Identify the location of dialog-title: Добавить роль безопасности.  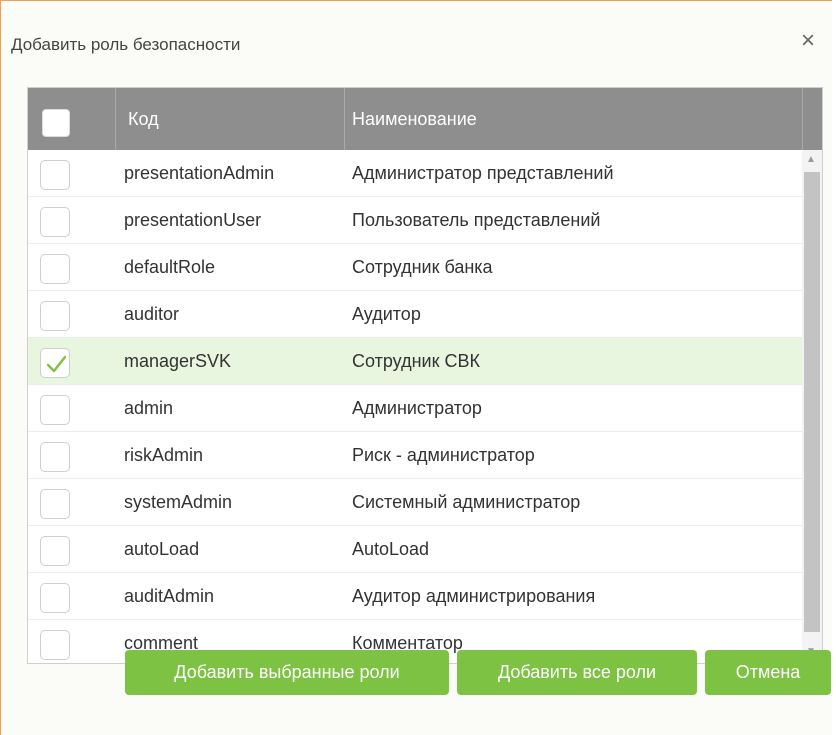
(126, 44).